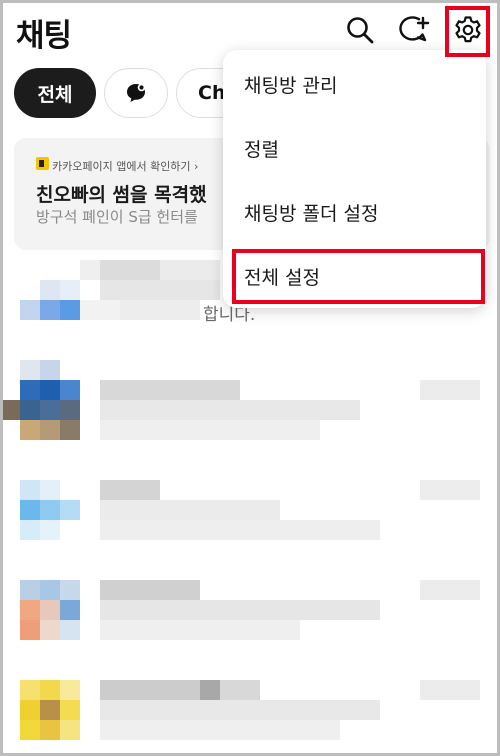 The height and width of the screenshot is (756, 500). I want to click on filter-chip-all: 전체, so click(55, 93).